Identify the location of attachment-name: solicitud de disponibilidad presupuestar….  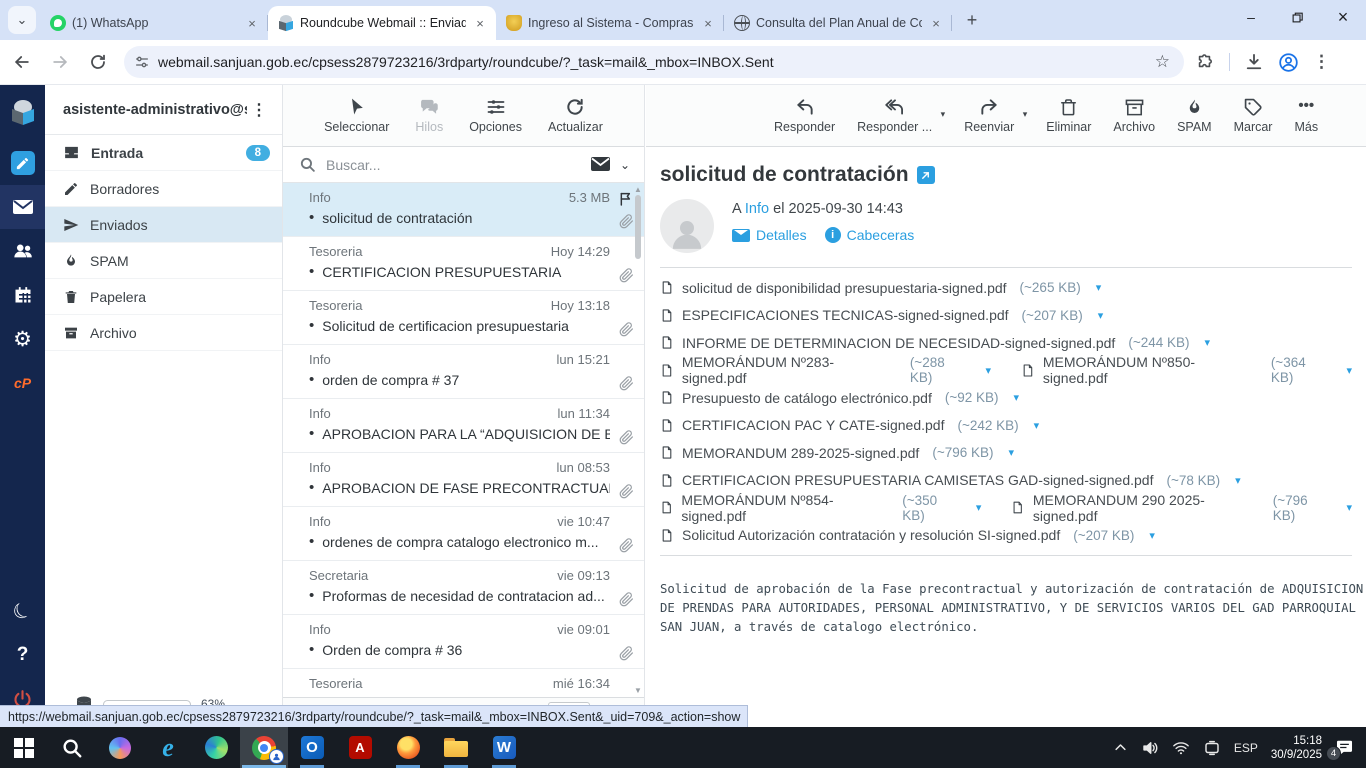
(844, 288).